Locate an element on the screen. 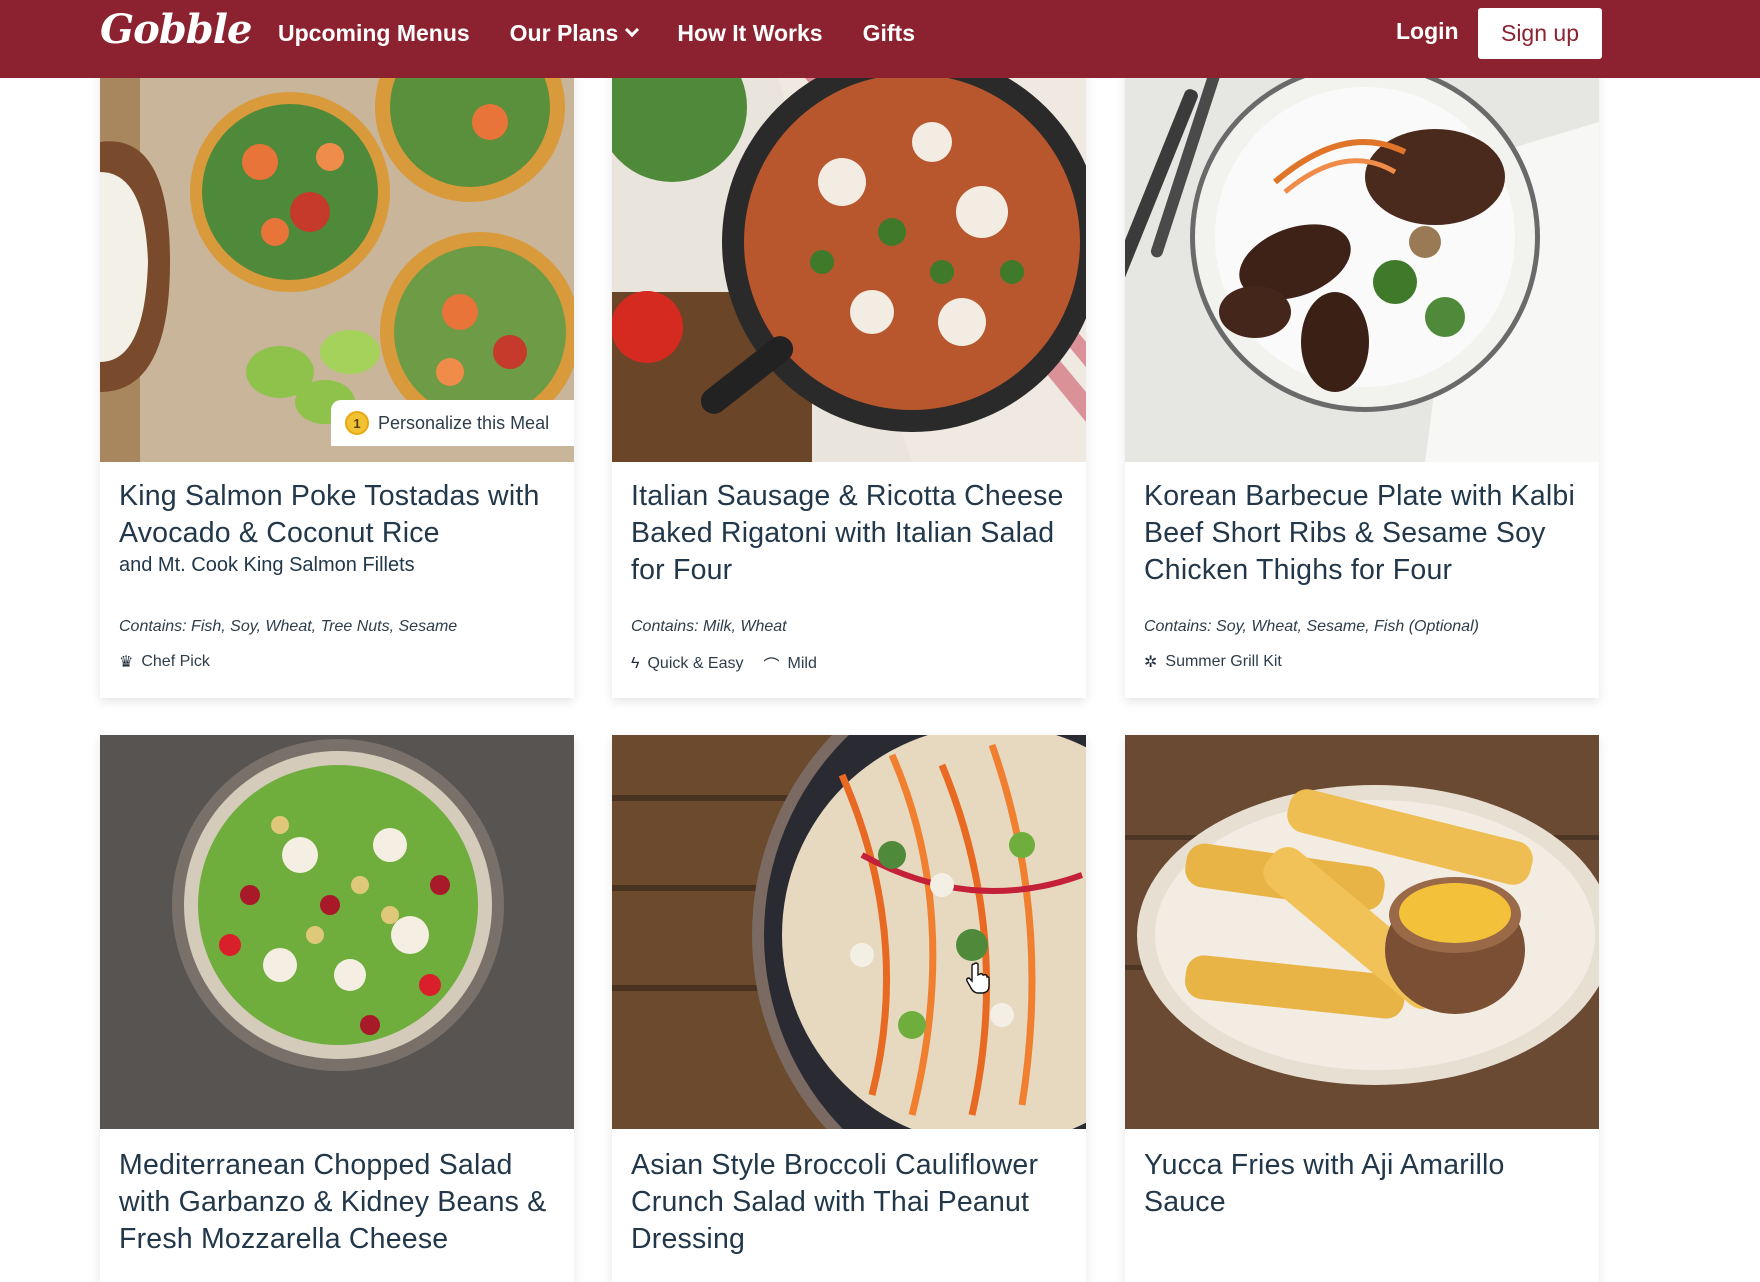 Image resolution: width=1760 pixels, height=1282 pixels. meal-card-body: Yucca Fries with Aji Amarillo Sauce is located at coordinates (1362, 1184).